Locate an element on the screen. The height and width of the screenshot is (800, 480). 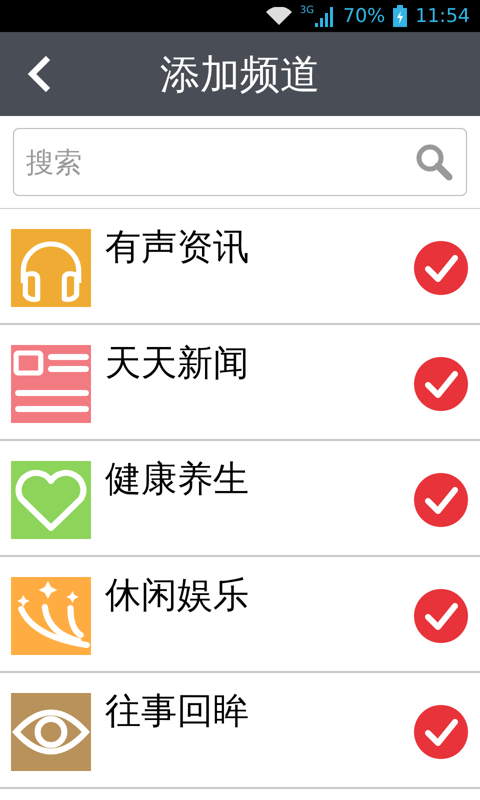
search-field: 搜索 is located at coordinates (240, 162).